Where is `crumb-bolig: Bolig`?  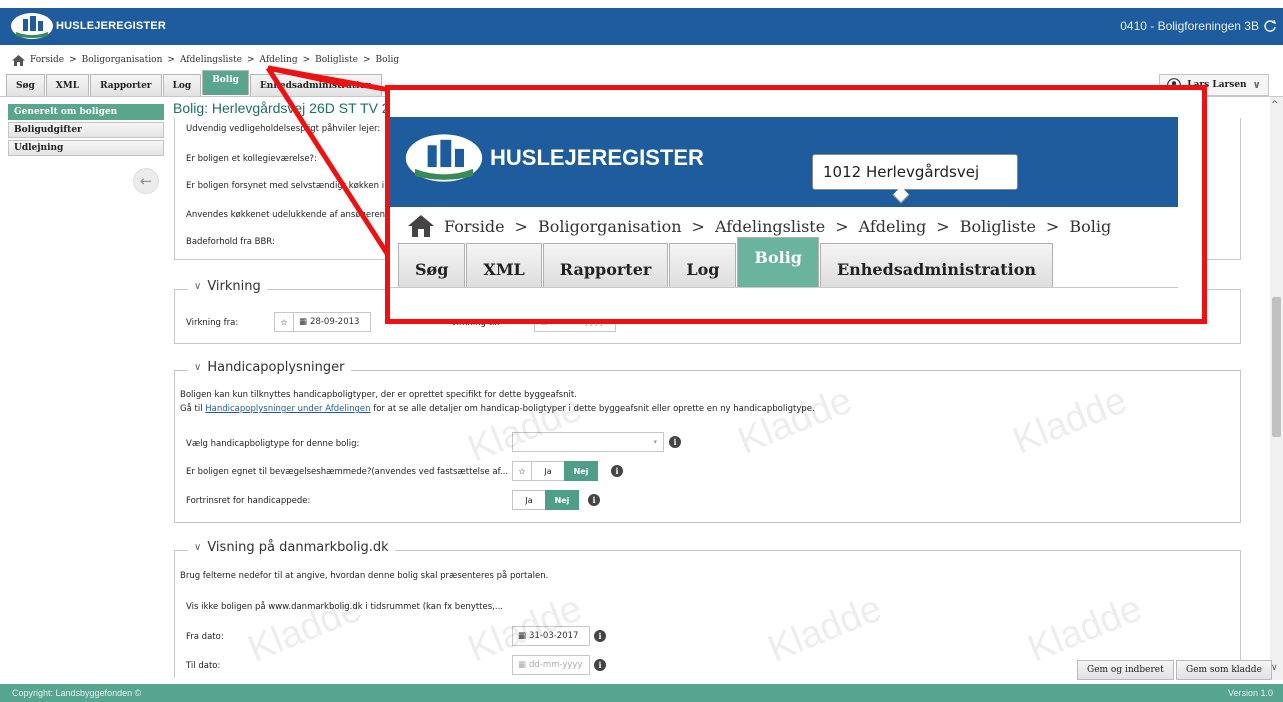 crumb-bolig: Bolig is located at coordinates (387, 60).